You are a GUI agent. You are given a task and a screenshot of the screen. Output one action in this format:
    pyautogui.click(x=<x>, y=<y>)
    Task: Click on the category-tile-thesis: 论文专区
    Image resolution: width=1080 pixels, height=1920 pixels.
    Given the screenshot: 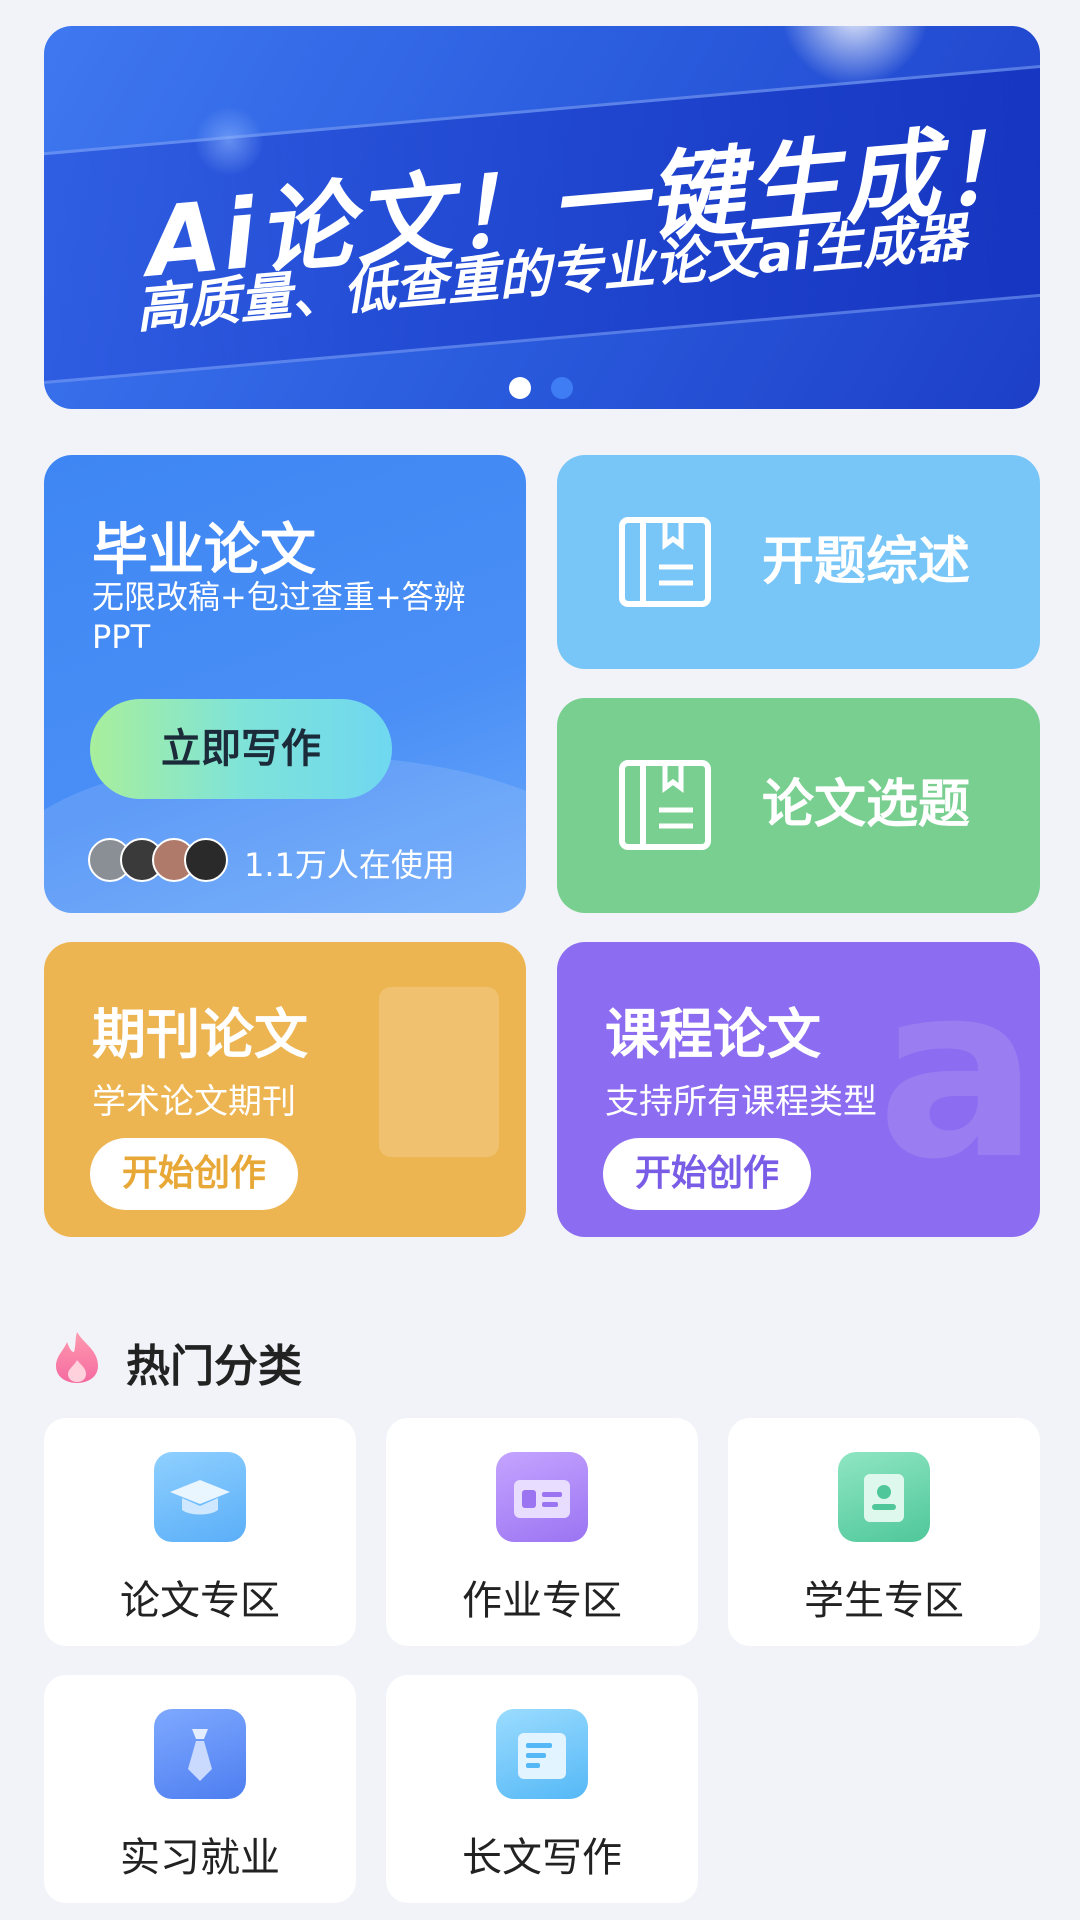 What is the action you would take?
    pyautogui.click(x=200, y=1532)
    